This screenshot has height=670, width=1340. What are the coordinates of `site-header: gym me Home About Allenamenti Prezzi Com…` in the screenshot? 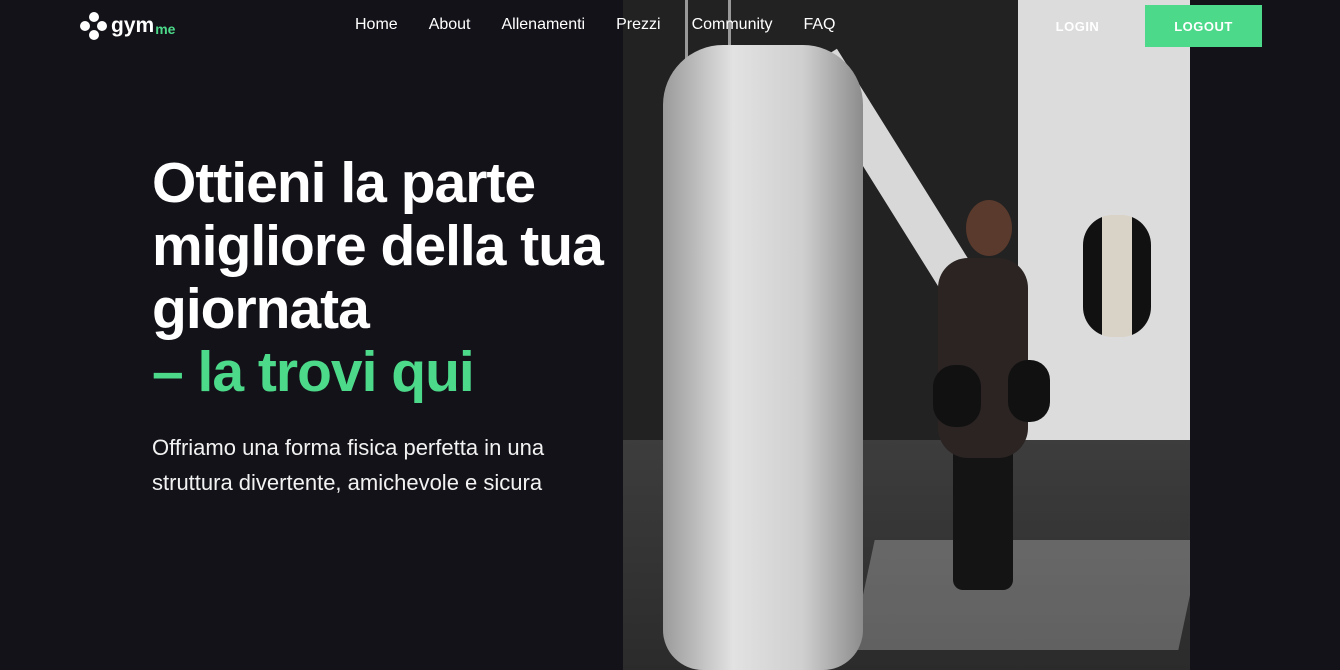 It's located at (670, 26).